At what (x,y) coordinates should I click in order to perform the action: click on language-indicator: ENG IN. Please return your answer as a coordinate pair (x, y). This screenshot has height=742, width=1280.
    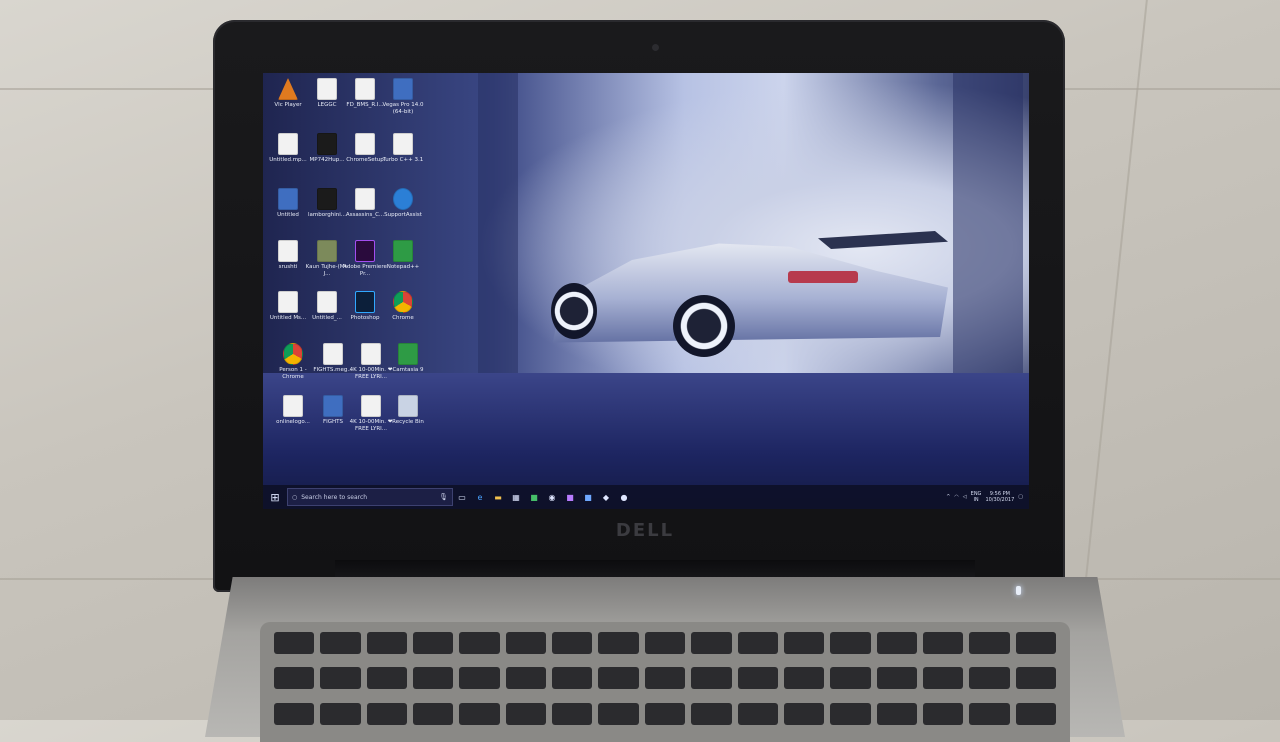
    Looking at the image, I should click on (976, 497).